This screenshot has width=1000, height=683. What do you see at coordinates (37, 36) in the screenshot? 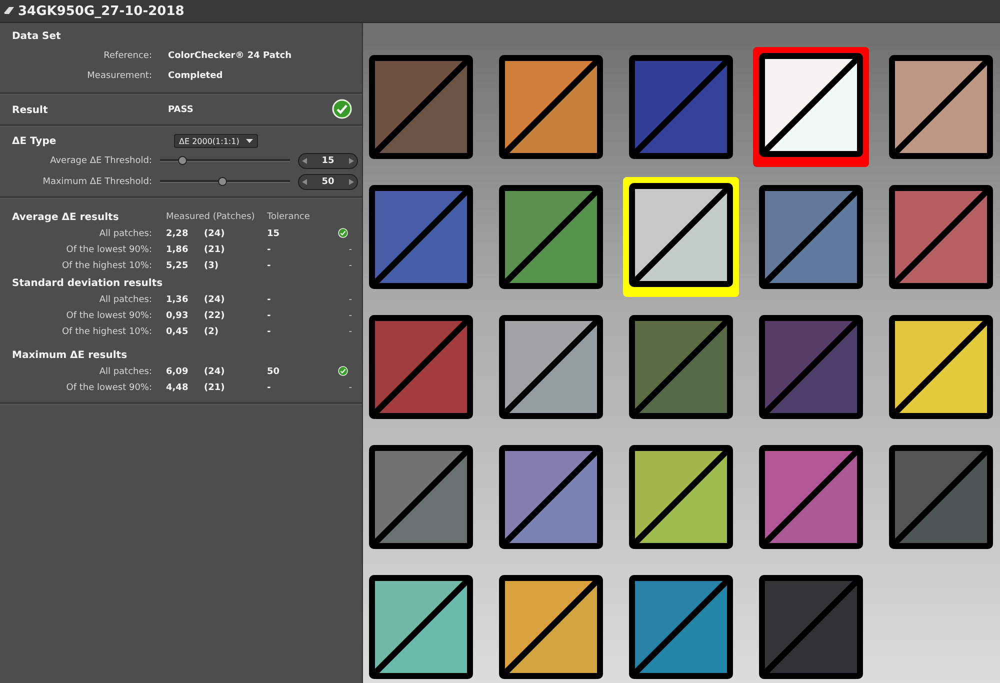
I see `section-heading: Data Set` at bounding box center [37, 36].